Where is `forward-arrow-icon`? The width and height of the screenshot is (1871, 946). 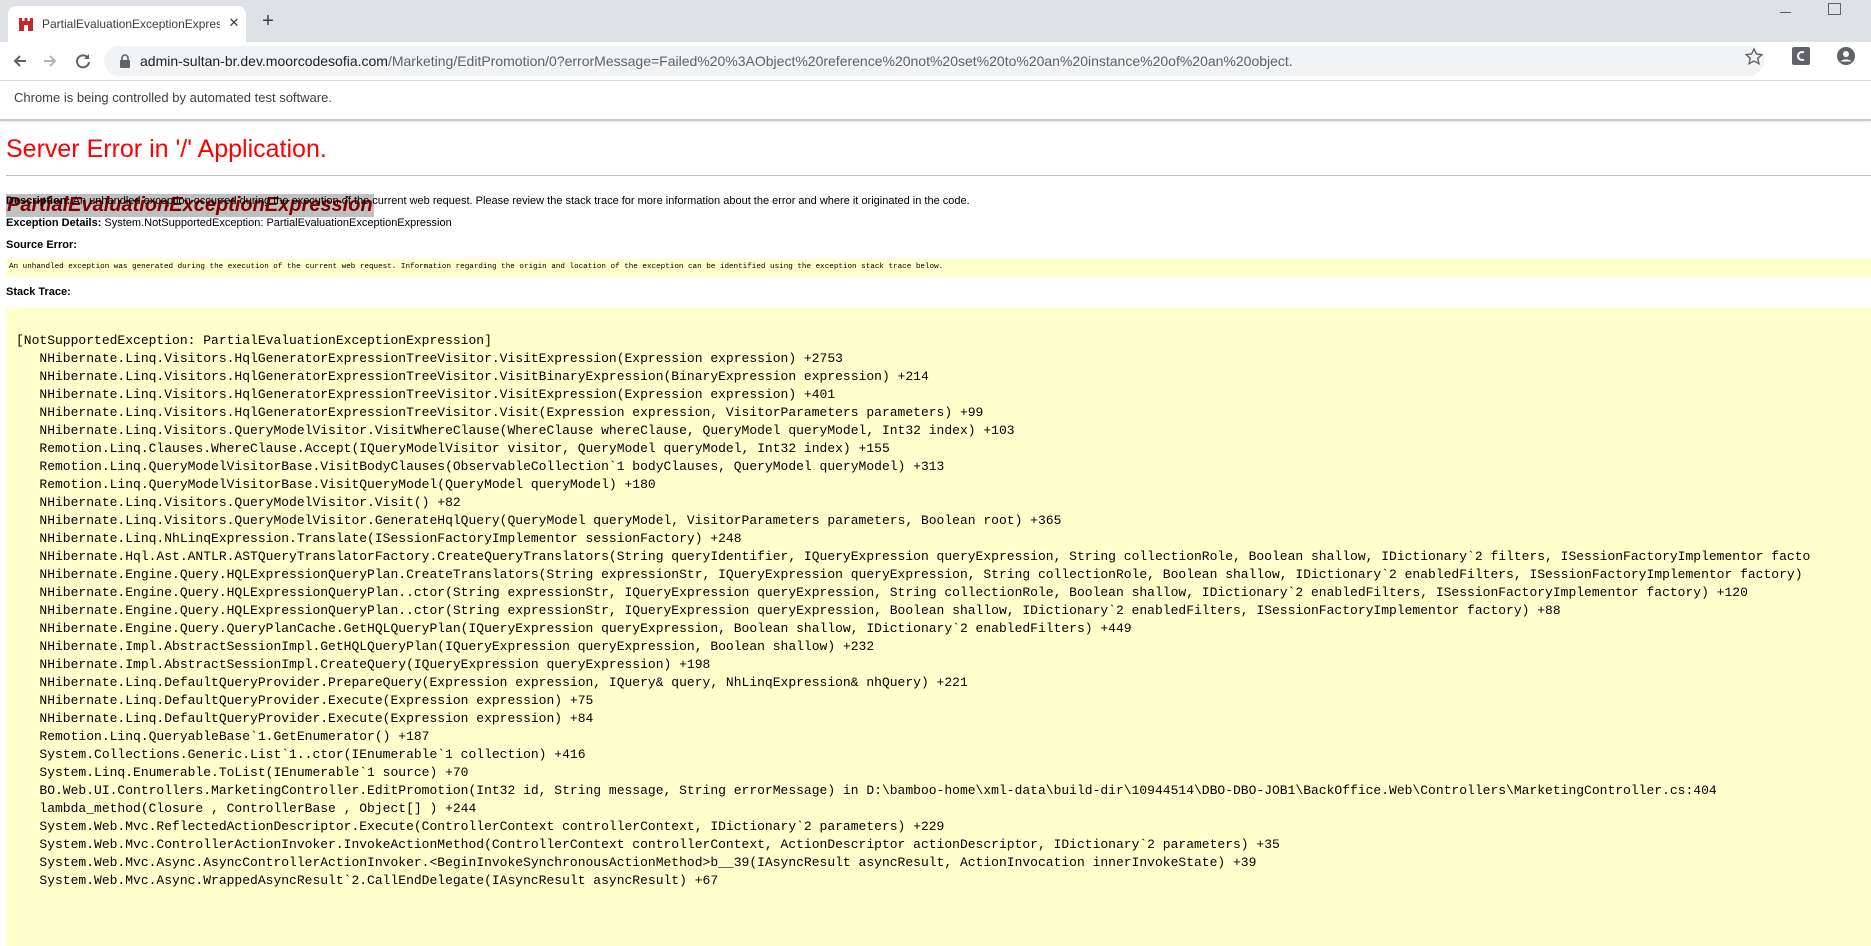 forward-arrow-icon is located at coordinates (50, 61).